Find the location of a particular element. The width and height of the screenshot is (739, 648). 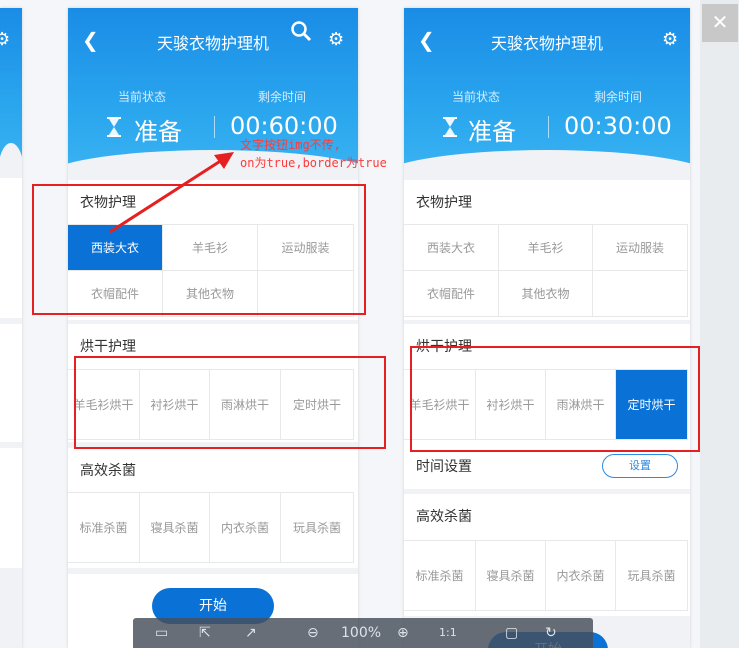

save-icon: ▭ is located at coordinates (161, 633).